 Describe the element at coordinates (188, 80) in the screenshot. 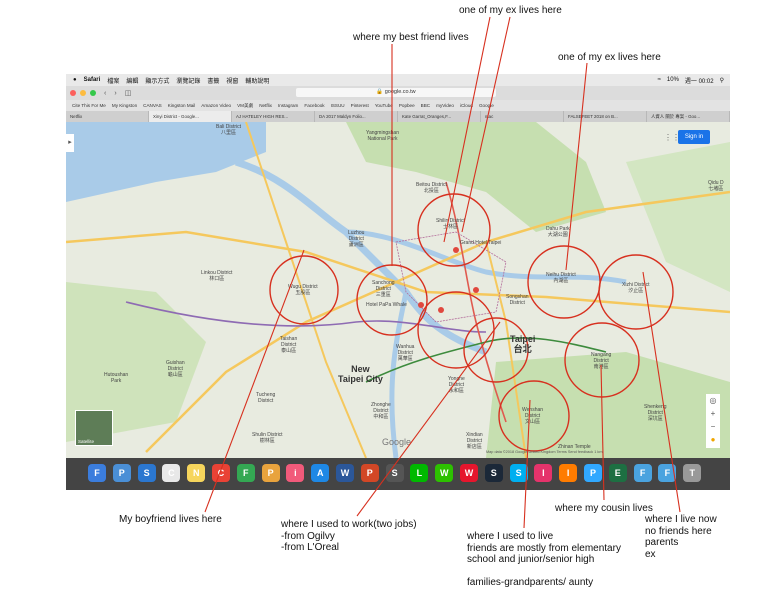

I see `menu-item-history: 瀏覽記錄` at that location.